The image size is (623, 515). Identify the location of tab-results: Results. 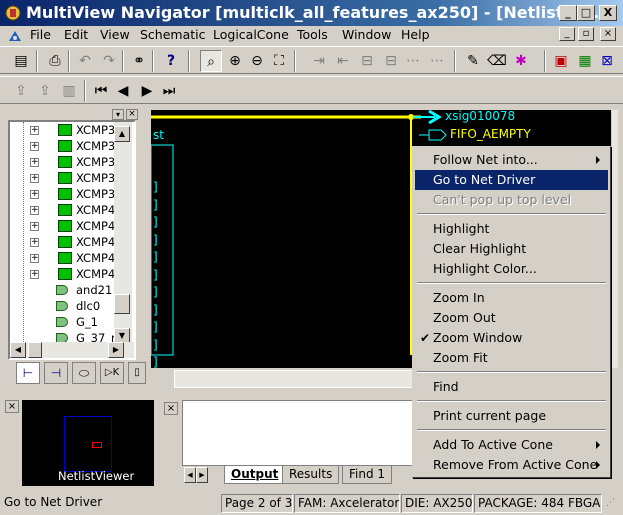
(311, 475).